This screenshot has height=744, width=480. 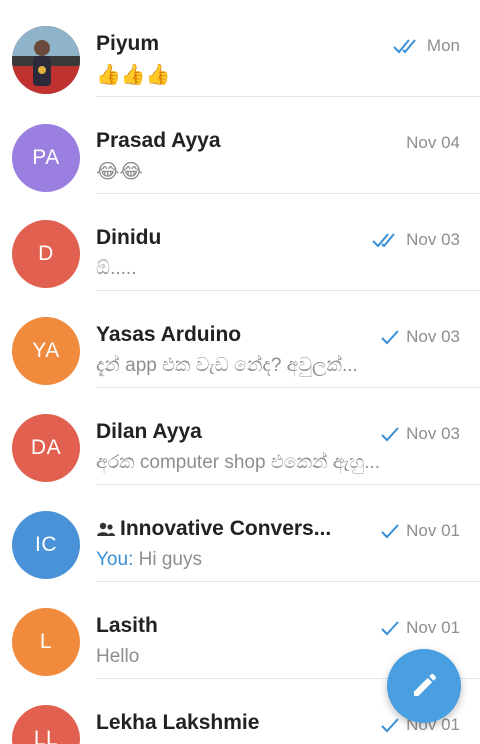 I want to click on chat-date: Mon, so click(x=443, y=45).